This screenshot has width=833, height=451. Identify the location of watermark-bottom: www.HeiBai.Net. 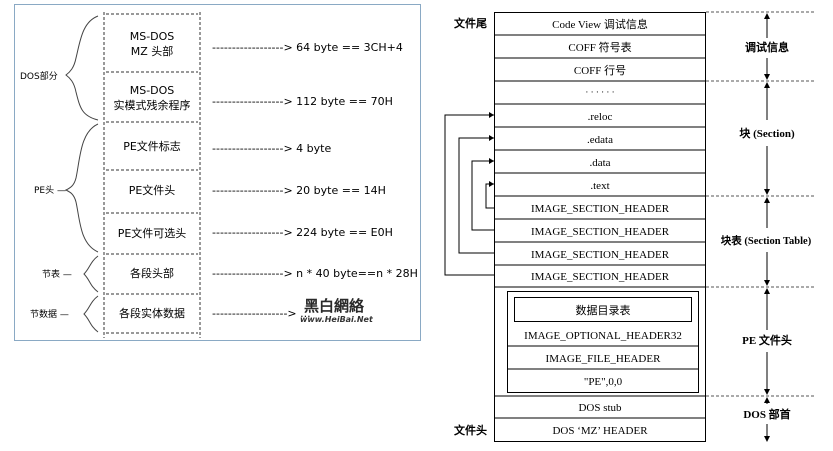
(337, 319).